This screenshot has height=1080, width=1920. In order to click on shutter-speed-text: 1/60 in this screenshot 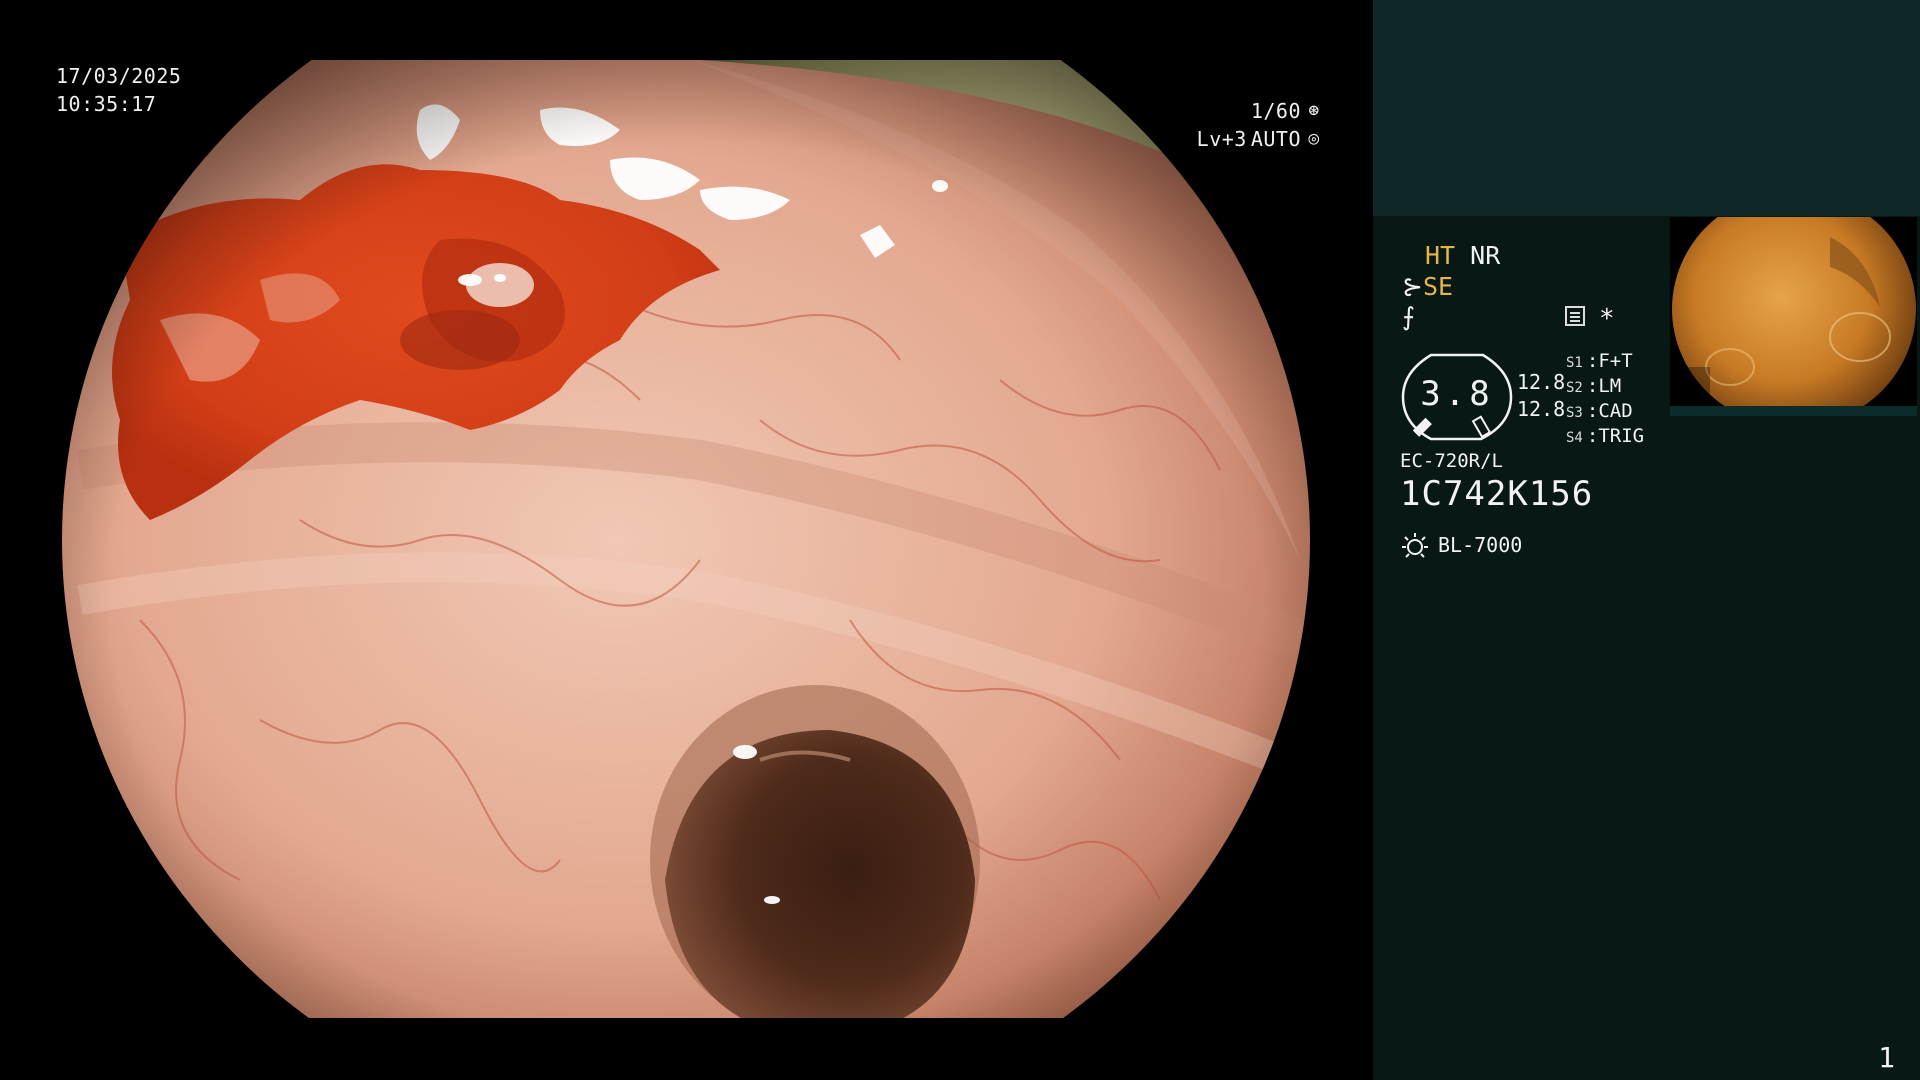, I will do `click(1275, 111)`.